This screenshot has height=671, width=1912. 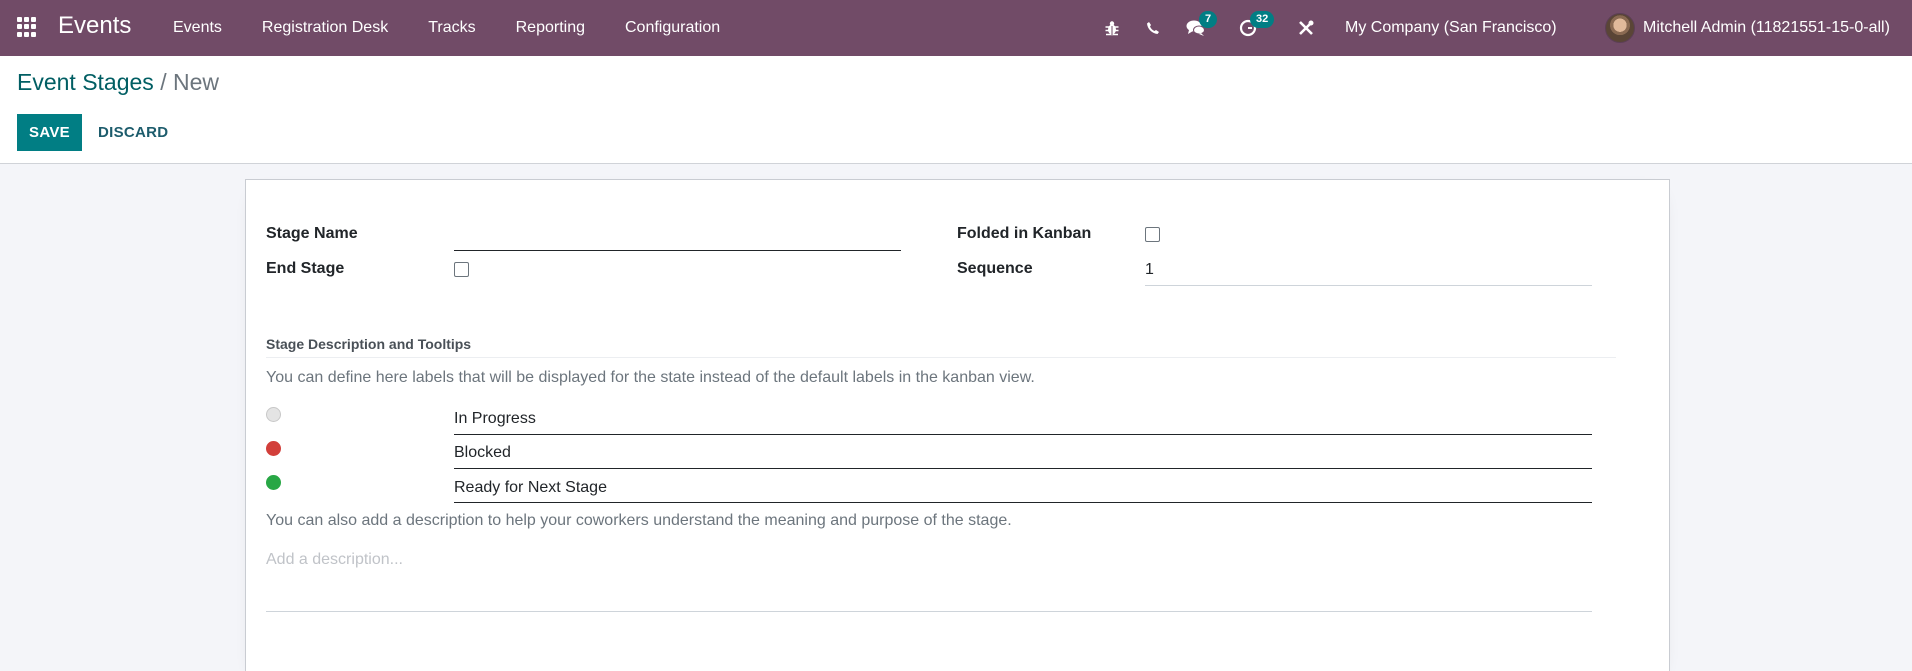 I want to click on section-title: Stage Description and Tooltips, so click(x=369, y=344).